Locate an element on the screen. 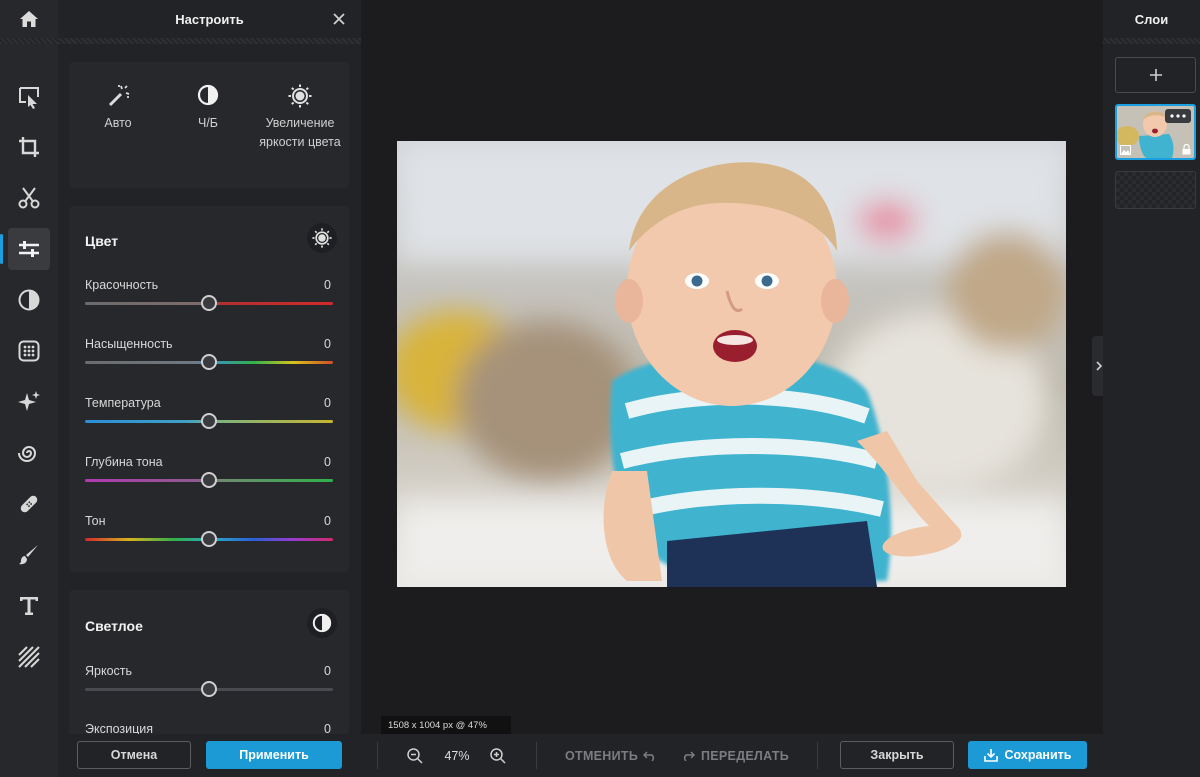 This screenshot has width=1200, height=777. slider-label: Температура is located at coordinates (123, 403).